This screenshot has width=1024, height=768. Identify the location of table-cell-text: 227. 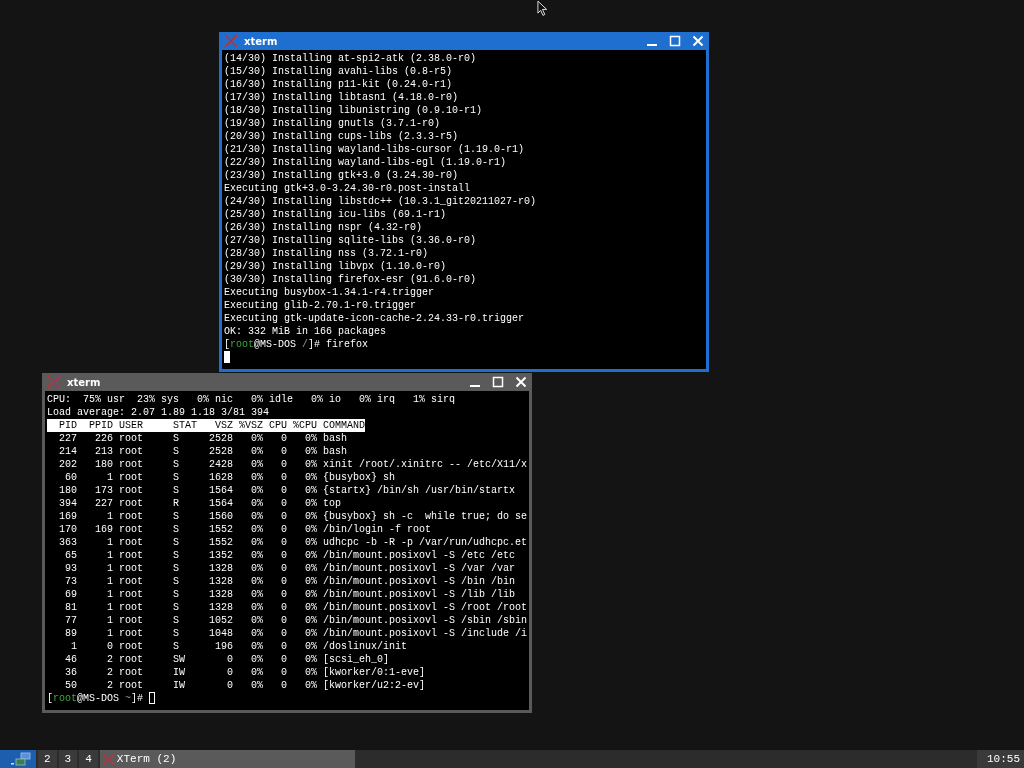
(103, 503).